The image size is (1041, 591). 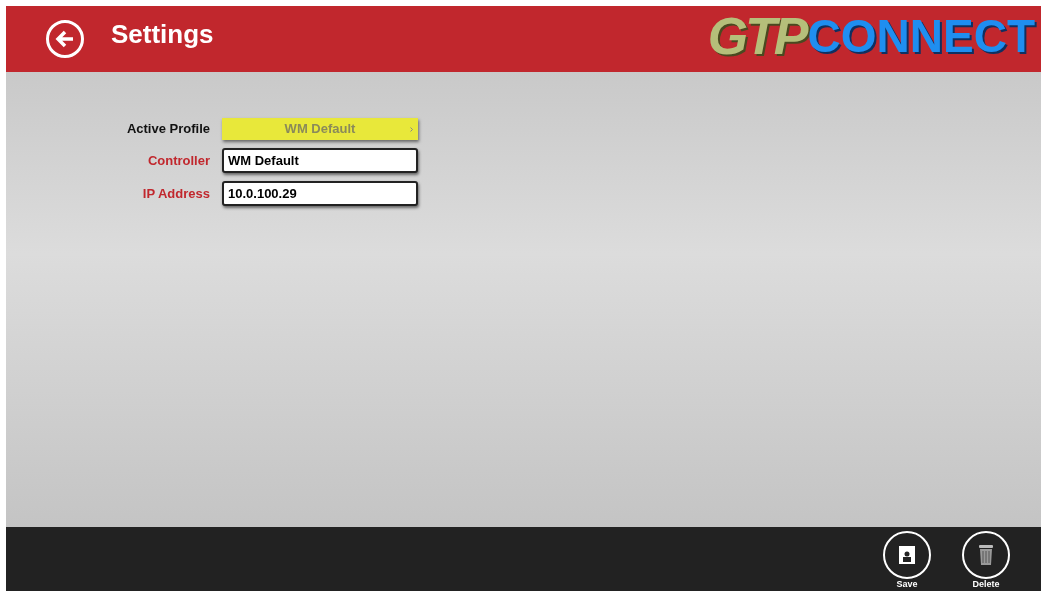 I want to click on text-field: WM Default, so click(x=320, y=160).